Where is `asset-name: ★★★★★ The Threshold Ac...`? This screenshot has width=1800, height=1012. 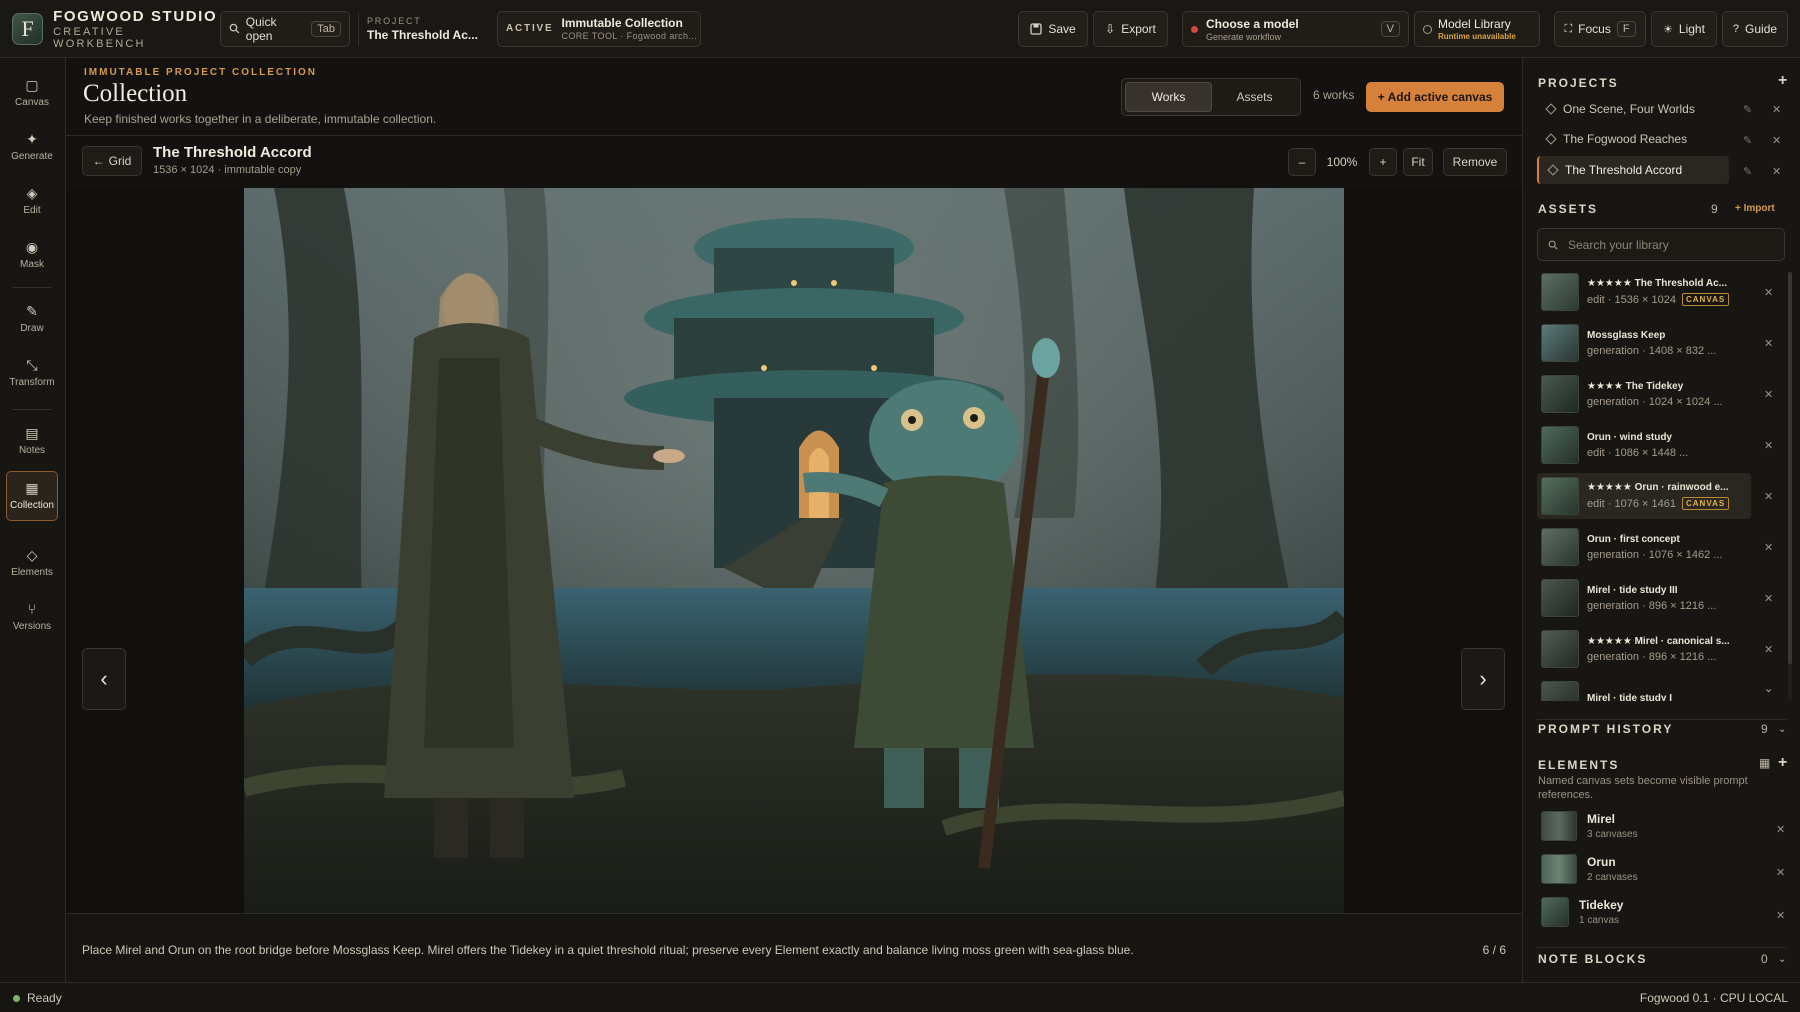 asset-name: ★★★★★ The Threshold Ac... is located at coordinates (1657, 283).